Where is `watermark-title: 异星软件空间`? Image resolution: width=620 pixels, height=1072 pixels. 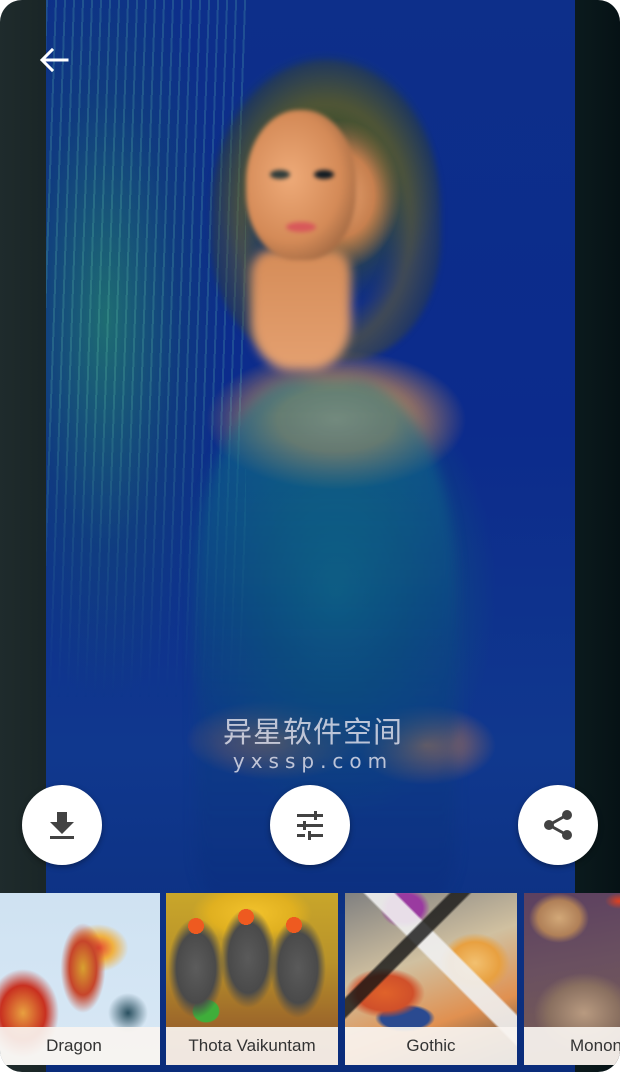 watermark-title: 异星软件空间 is located at coordinates (312, 732).